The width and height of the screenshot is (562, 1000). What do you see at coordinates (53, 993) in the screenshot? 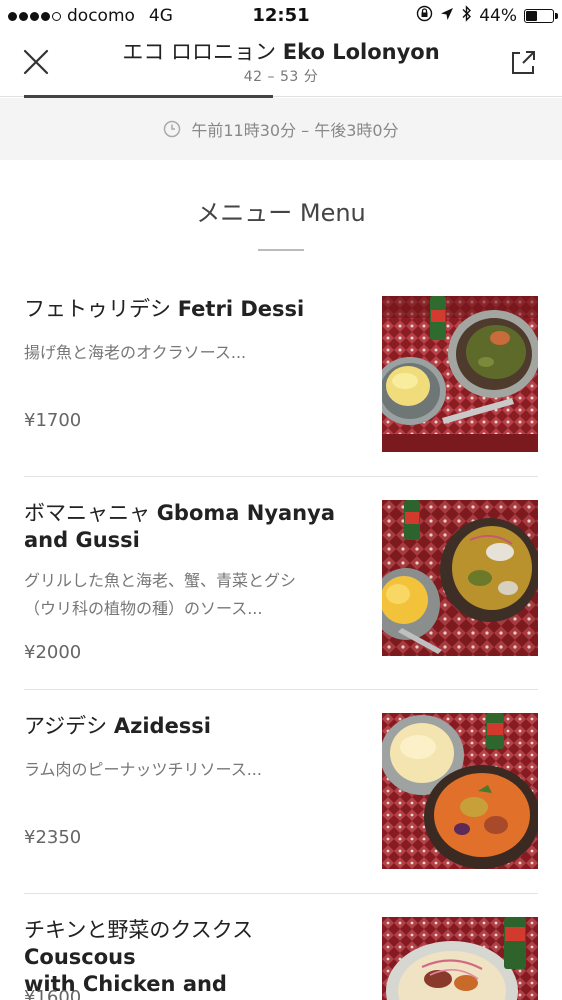
I see `menu-item-price: ¥1600` at bounding box center [53, 993].